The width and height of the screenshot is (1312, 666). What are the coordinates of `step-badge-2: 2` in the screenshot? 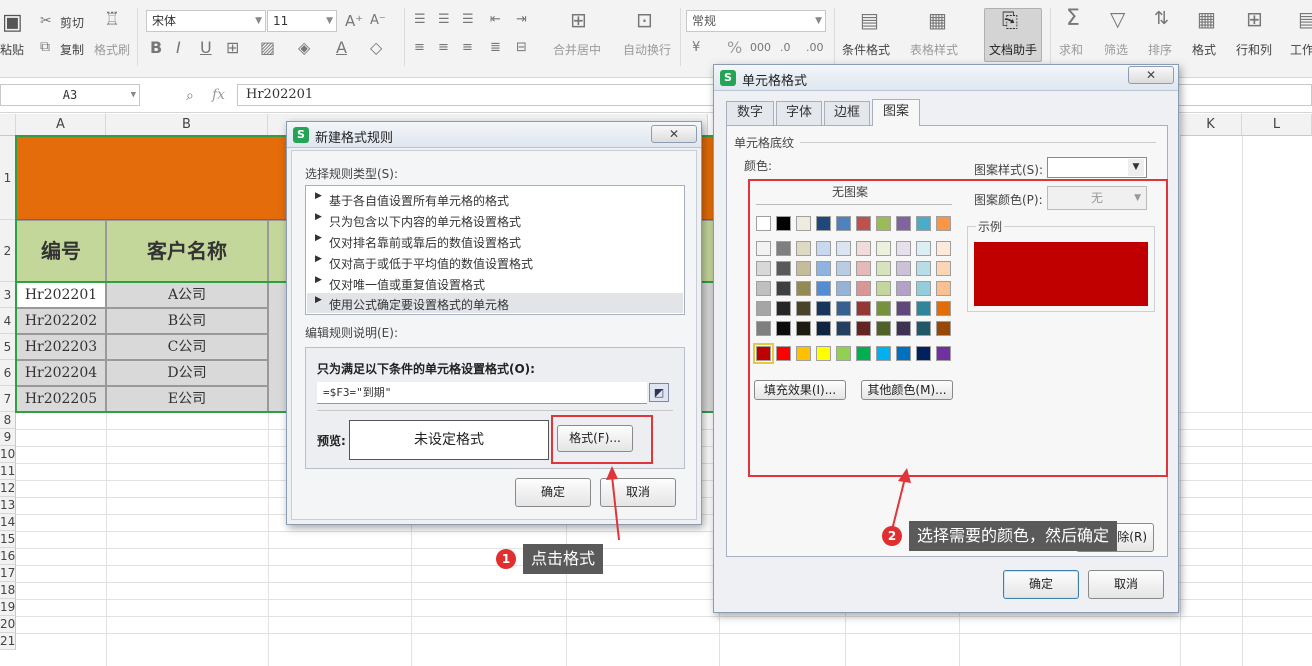 It's located at (892, 536).